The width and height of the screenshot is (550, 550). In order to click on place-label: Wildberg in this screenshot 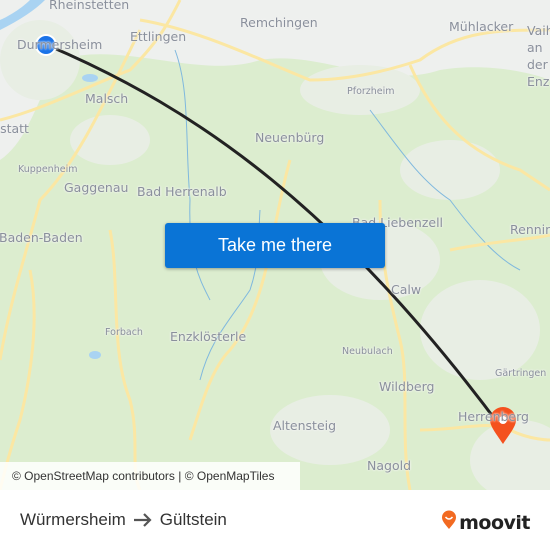, I will do `click(407, 386)`.